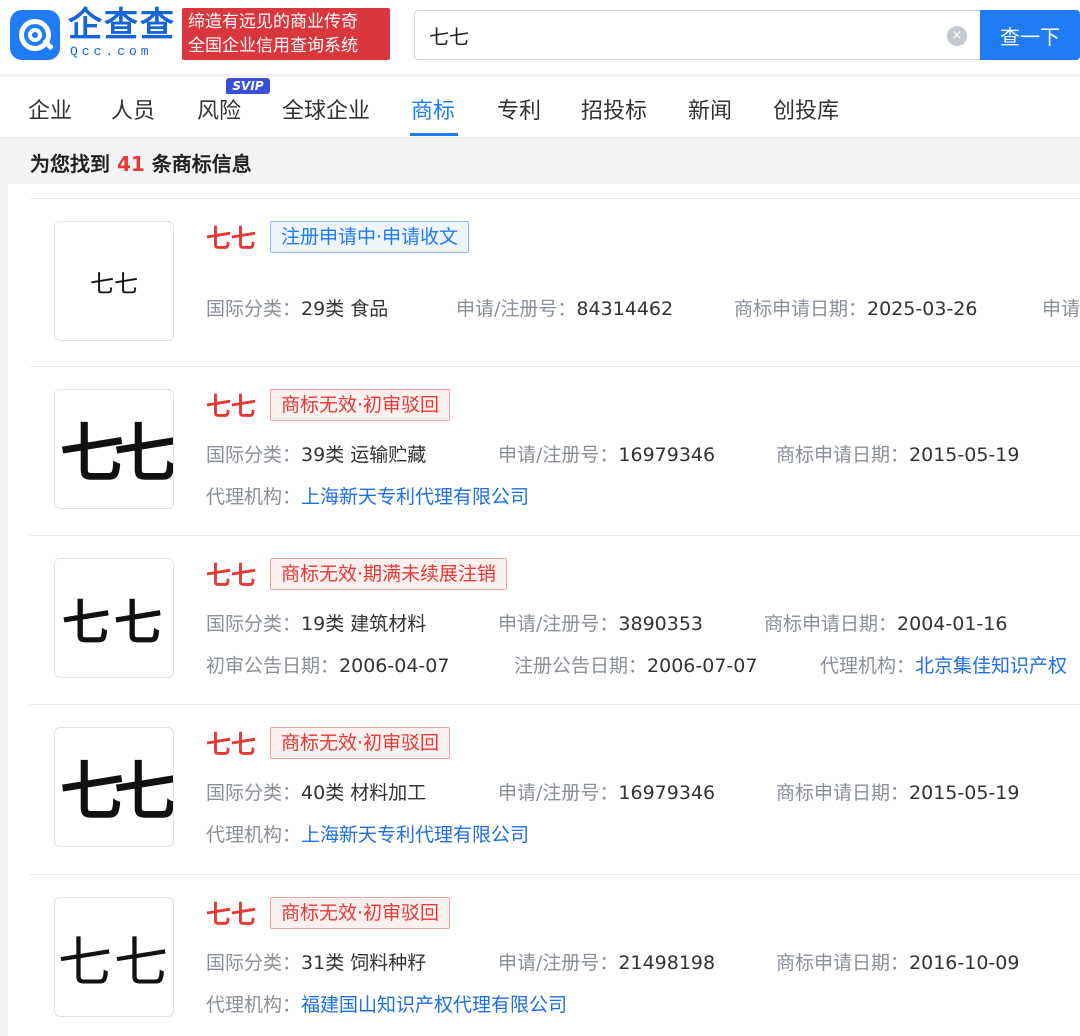  Describe the element at coordinates (133, 109) in the screenshot. I see `tab-people: 人员` at that location.